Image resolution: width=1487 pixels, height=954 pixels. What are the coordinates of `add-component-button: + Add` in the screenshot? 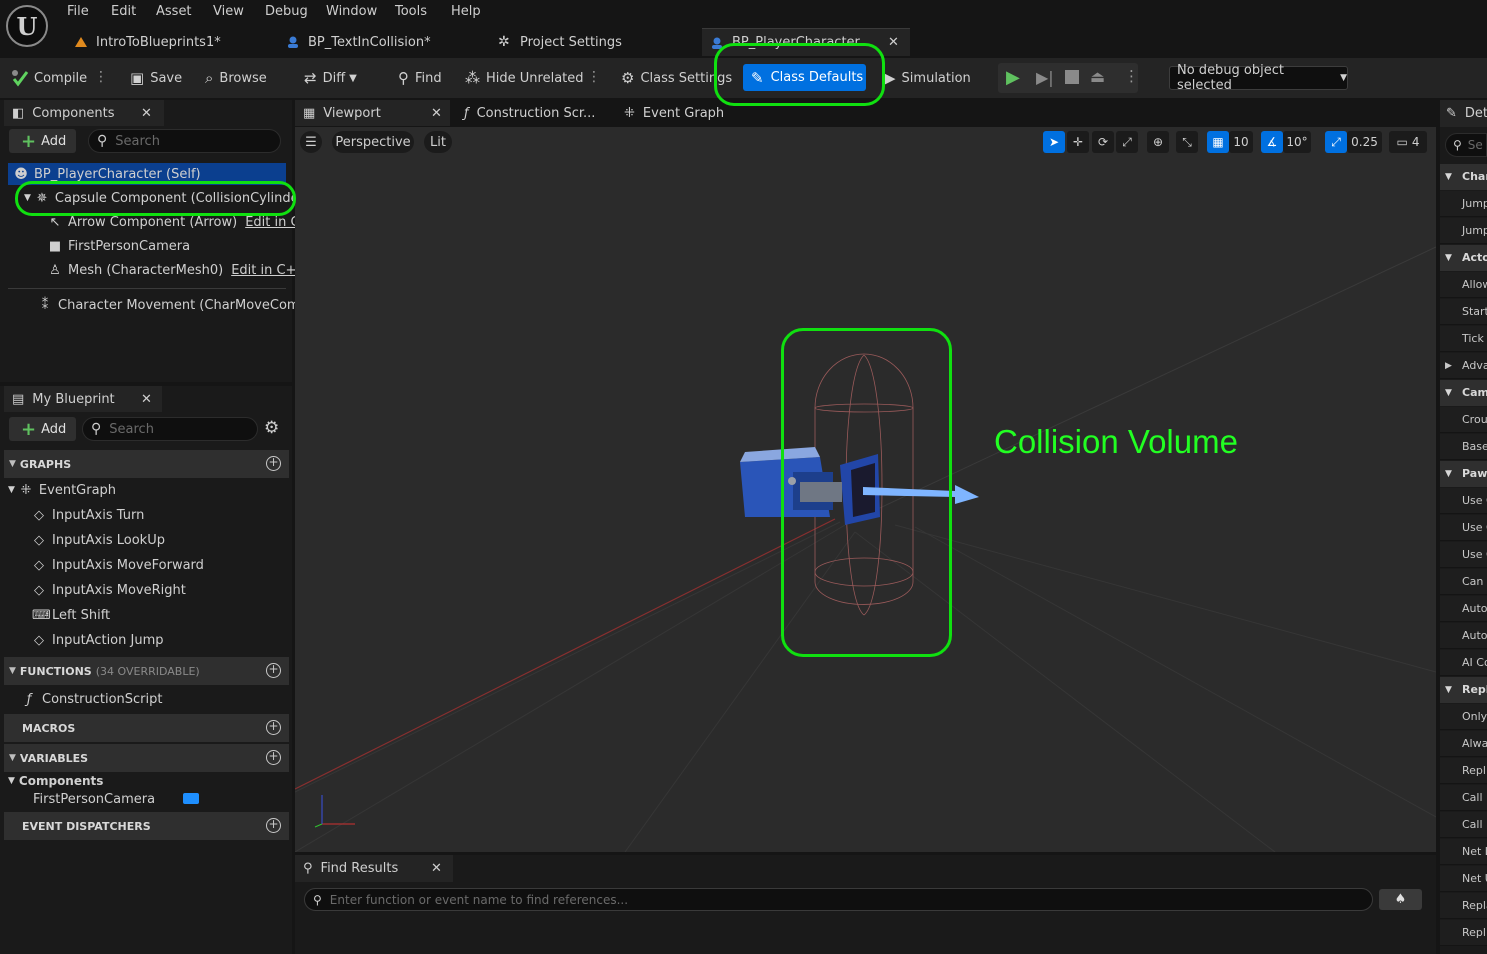 It's located at (42, 141).